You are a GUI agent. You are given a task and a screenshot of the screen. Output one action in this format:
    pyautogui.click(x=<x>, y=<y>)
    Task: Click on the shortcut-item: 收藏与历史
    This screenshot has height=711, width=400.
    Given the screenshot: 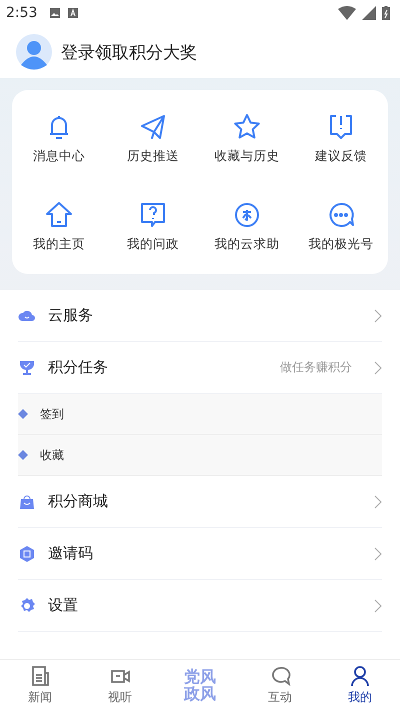 What is the action you would take?
    pyautogui.click(x=247, y=138)
    